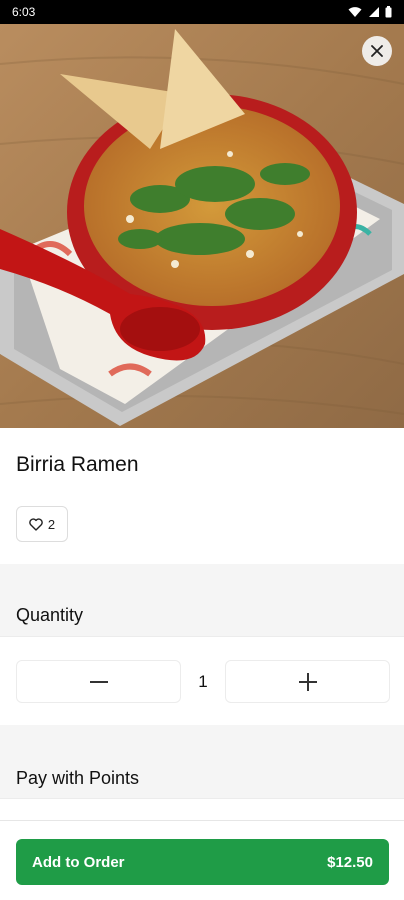 The image size is (404, 900). What do you see at coordinates (355, 12) in the screenshot?
I see `wifi-icon` at bounding box center [355, 12].